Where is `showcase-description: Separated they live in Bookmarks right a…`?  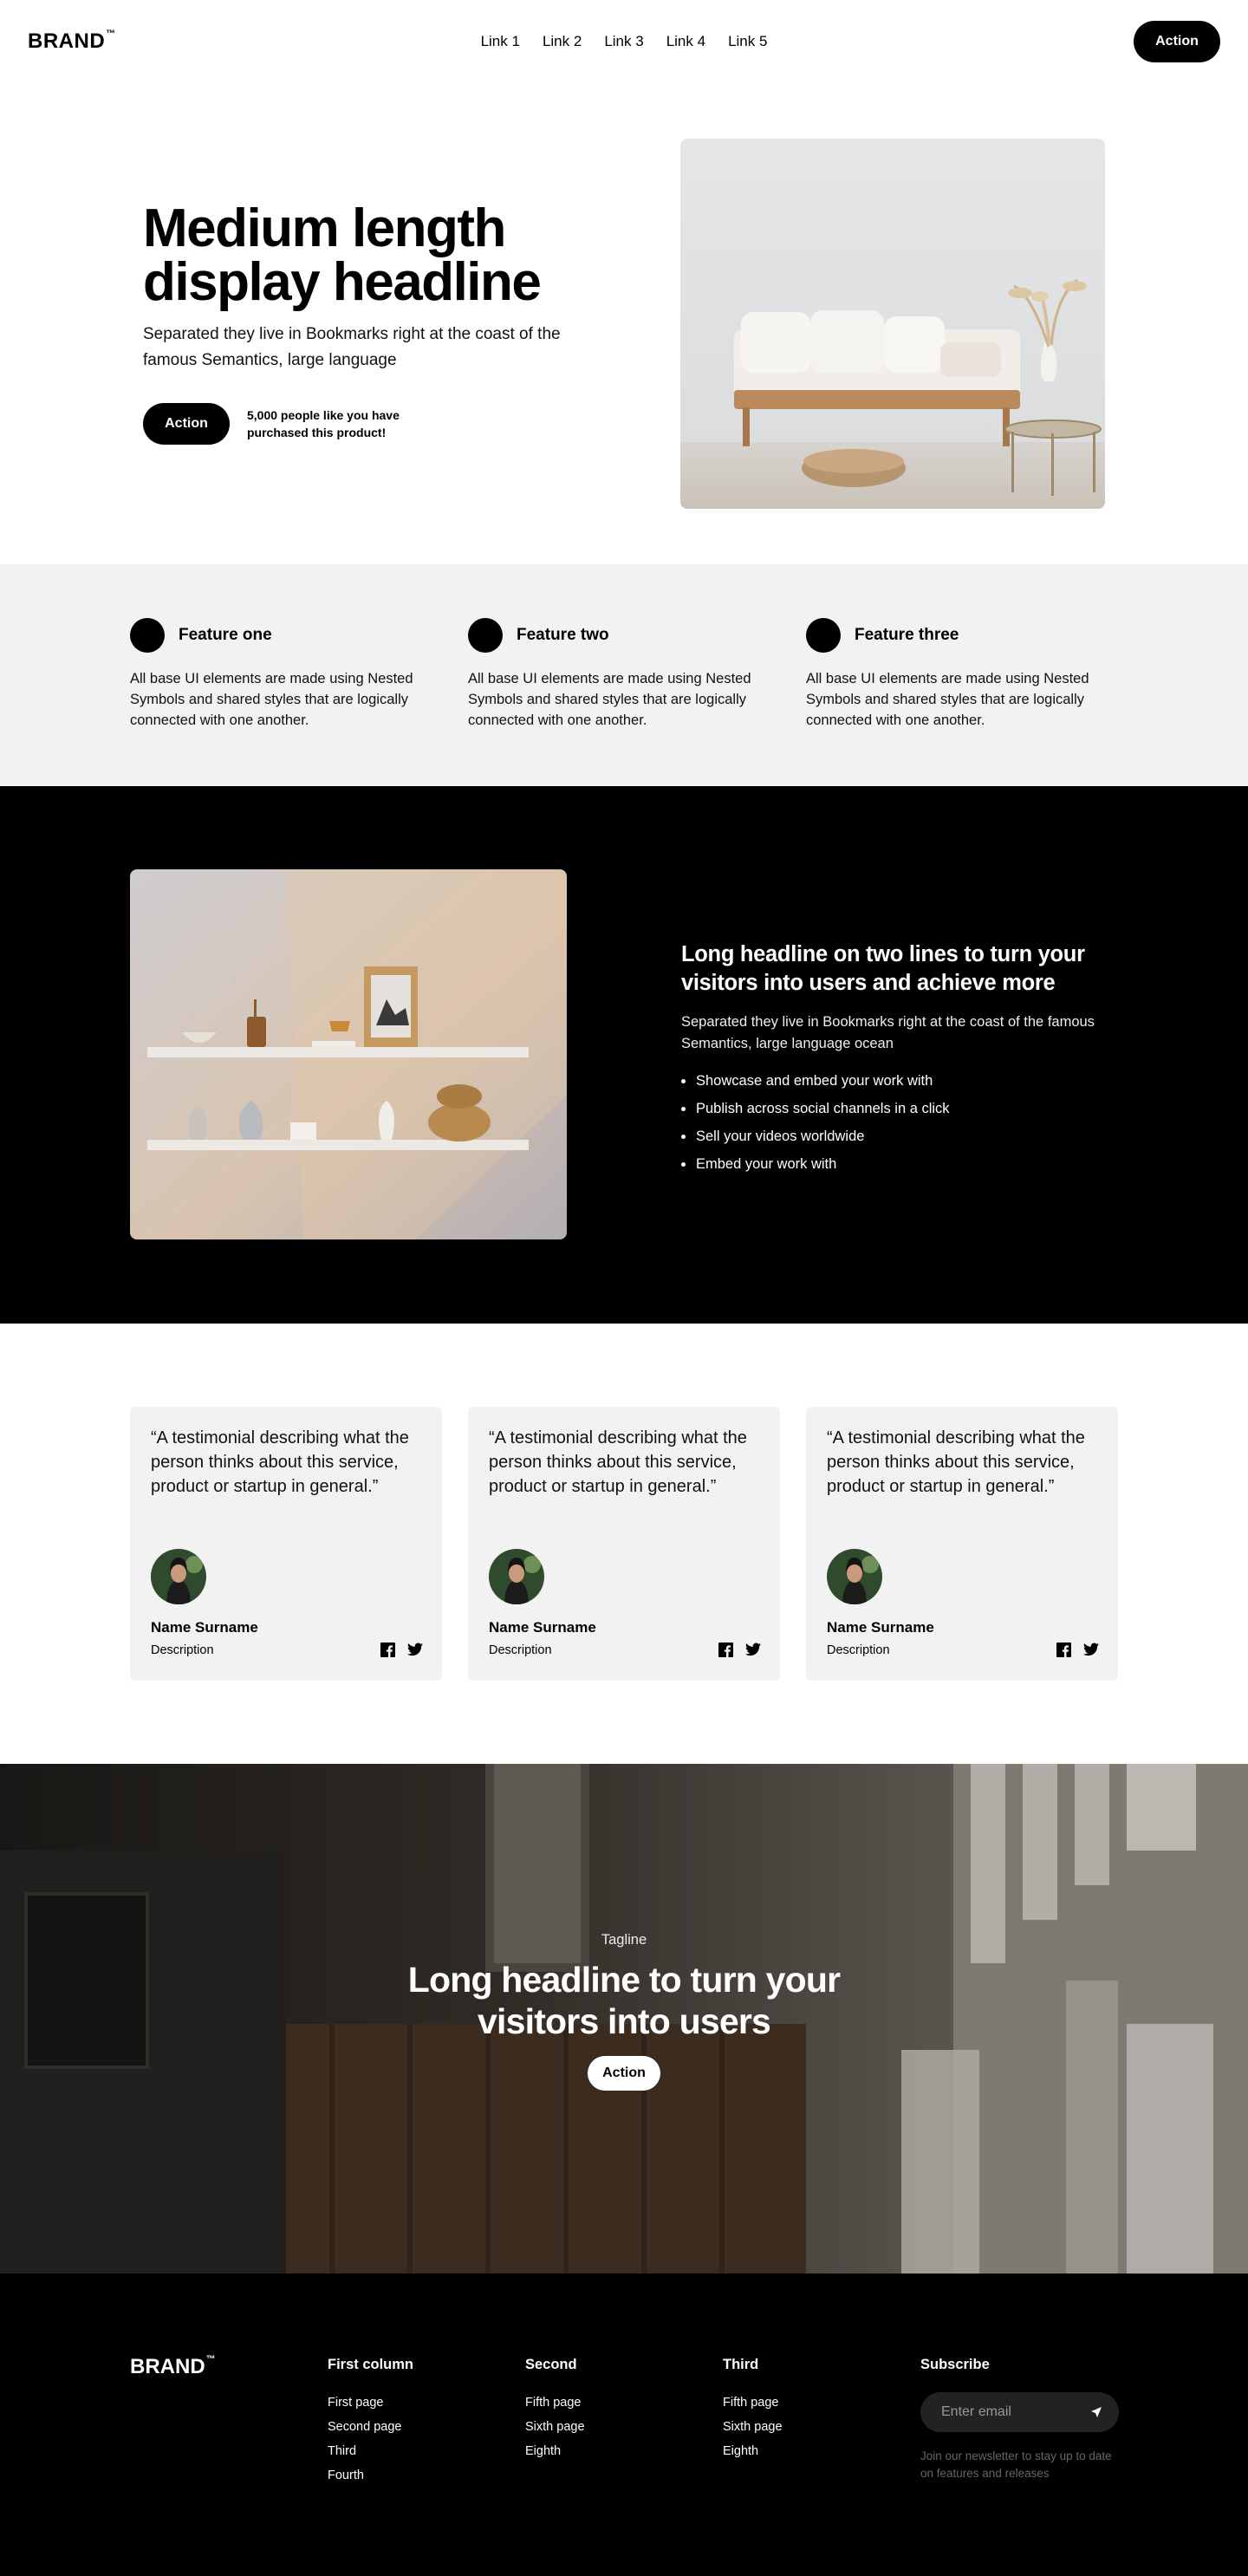
showcase-description: Separated they live in Bookmarks right a… is located at coordinates (888, 1032).